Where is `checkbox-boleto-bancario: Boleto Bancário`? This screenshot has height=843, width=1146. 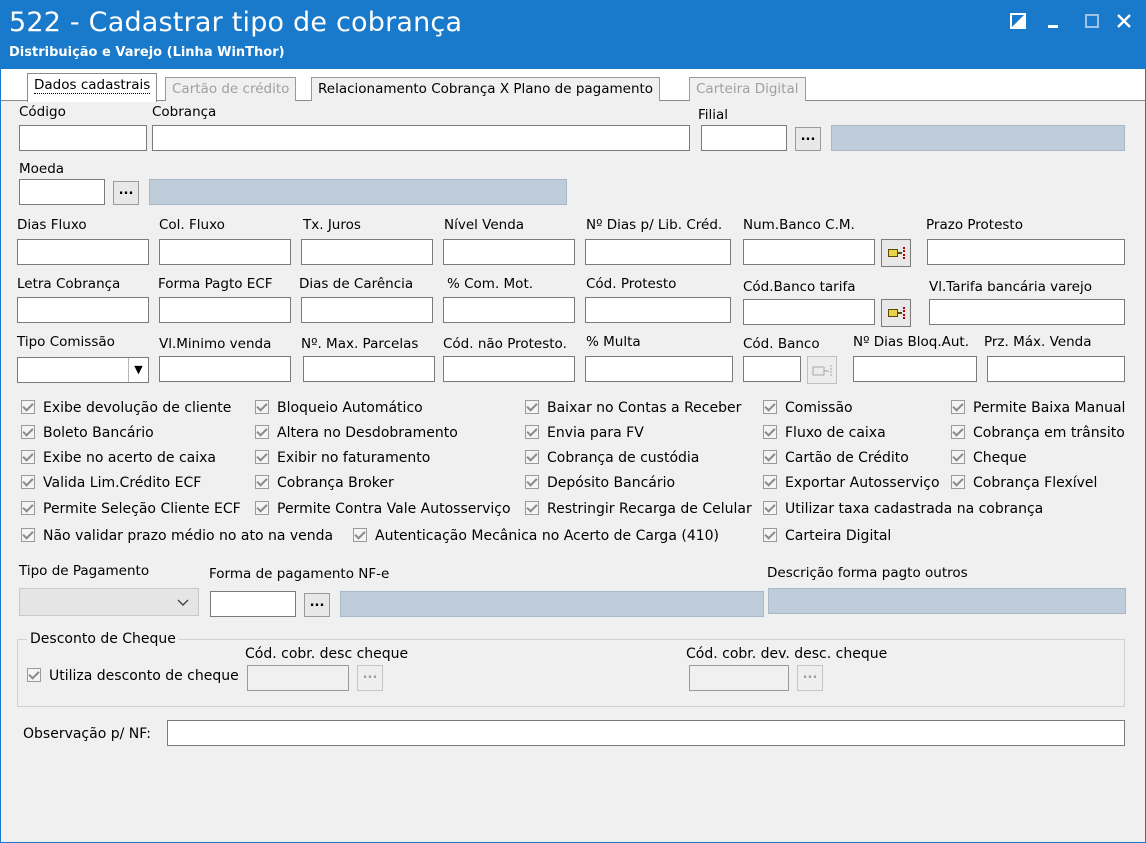 checkbox-boleto-bancario: Boleto Bancário is located at coordinates (87, 433).